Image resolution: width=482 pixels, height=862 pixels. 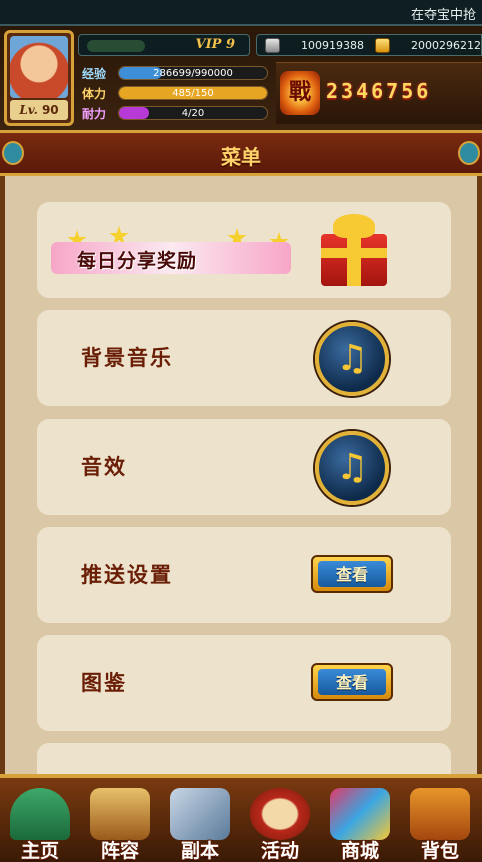 What do you see at coordinates (272, 45) in the screenshot?
I see `silver-coin-icon` at bounding box center [272, 45].